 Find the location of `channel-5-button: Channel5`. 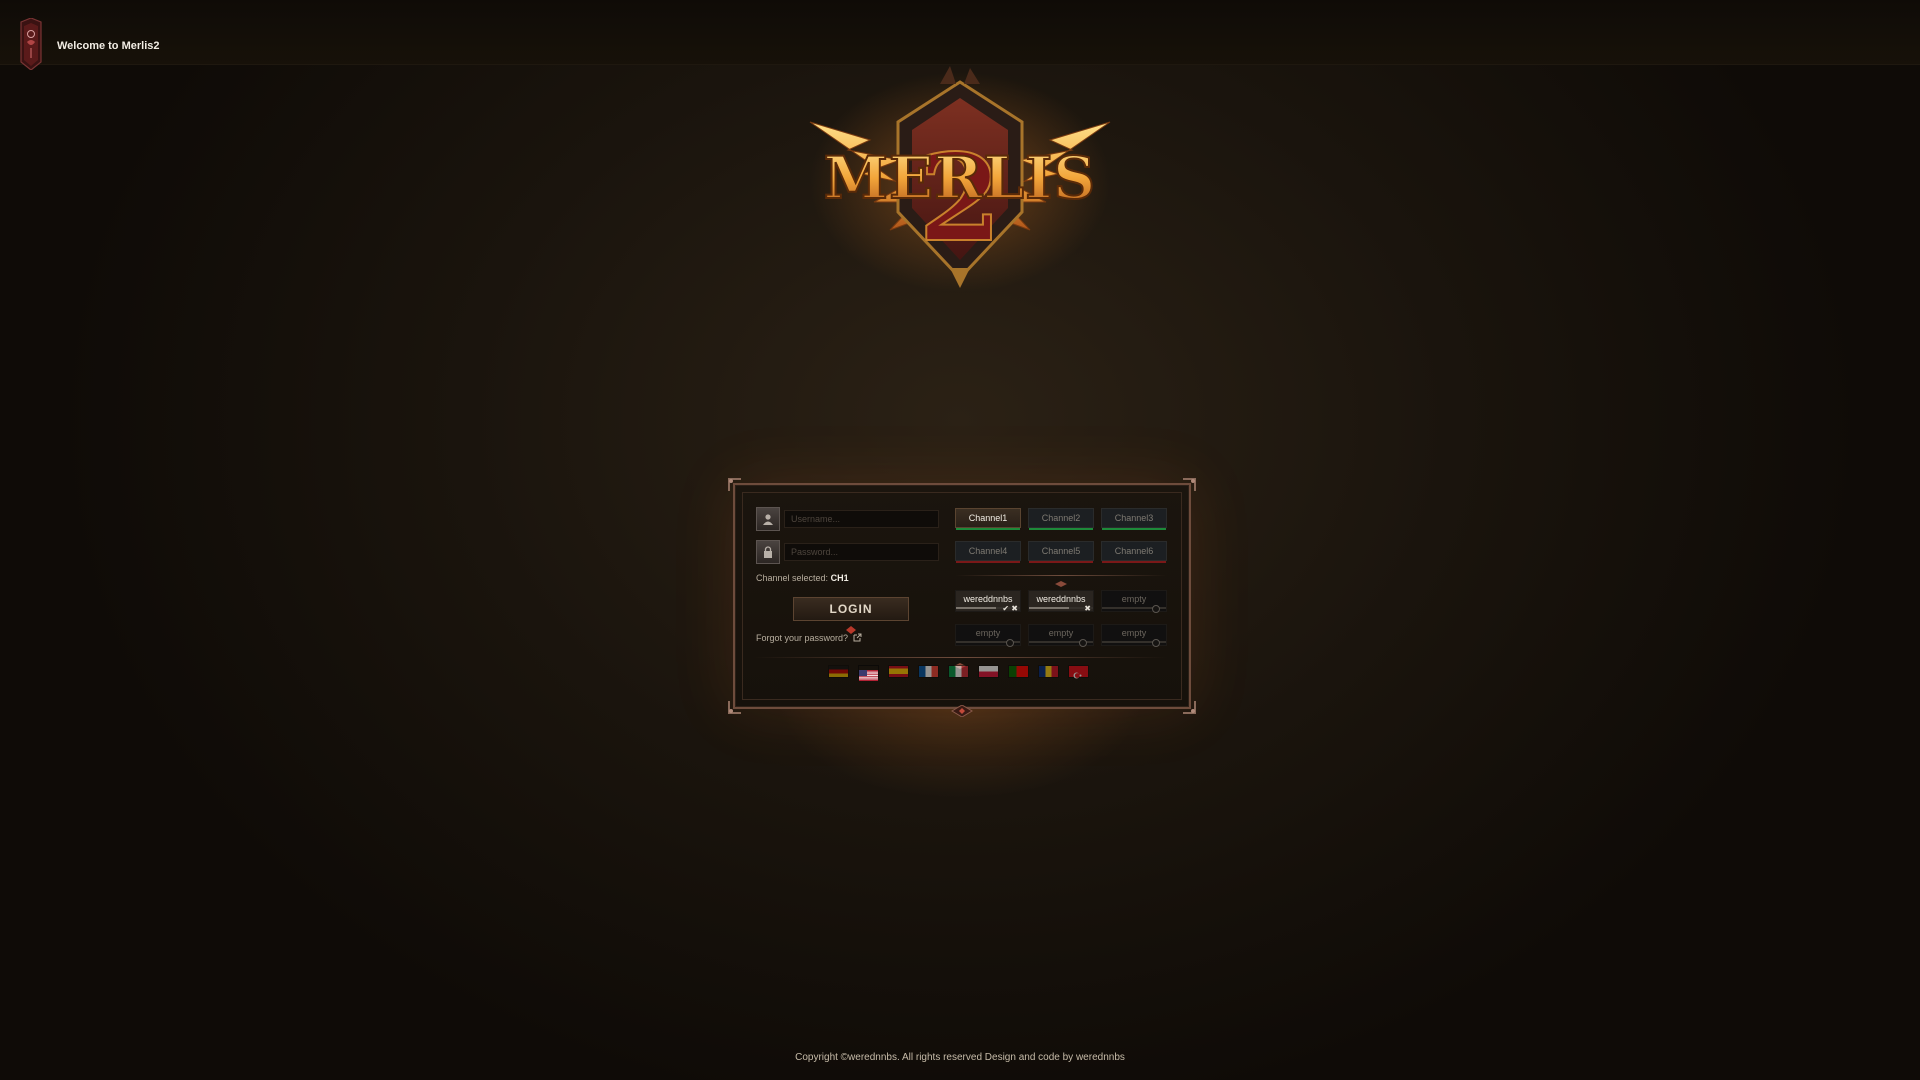

channel-5-button: Channel5 is located at coordinates (1061, 552).